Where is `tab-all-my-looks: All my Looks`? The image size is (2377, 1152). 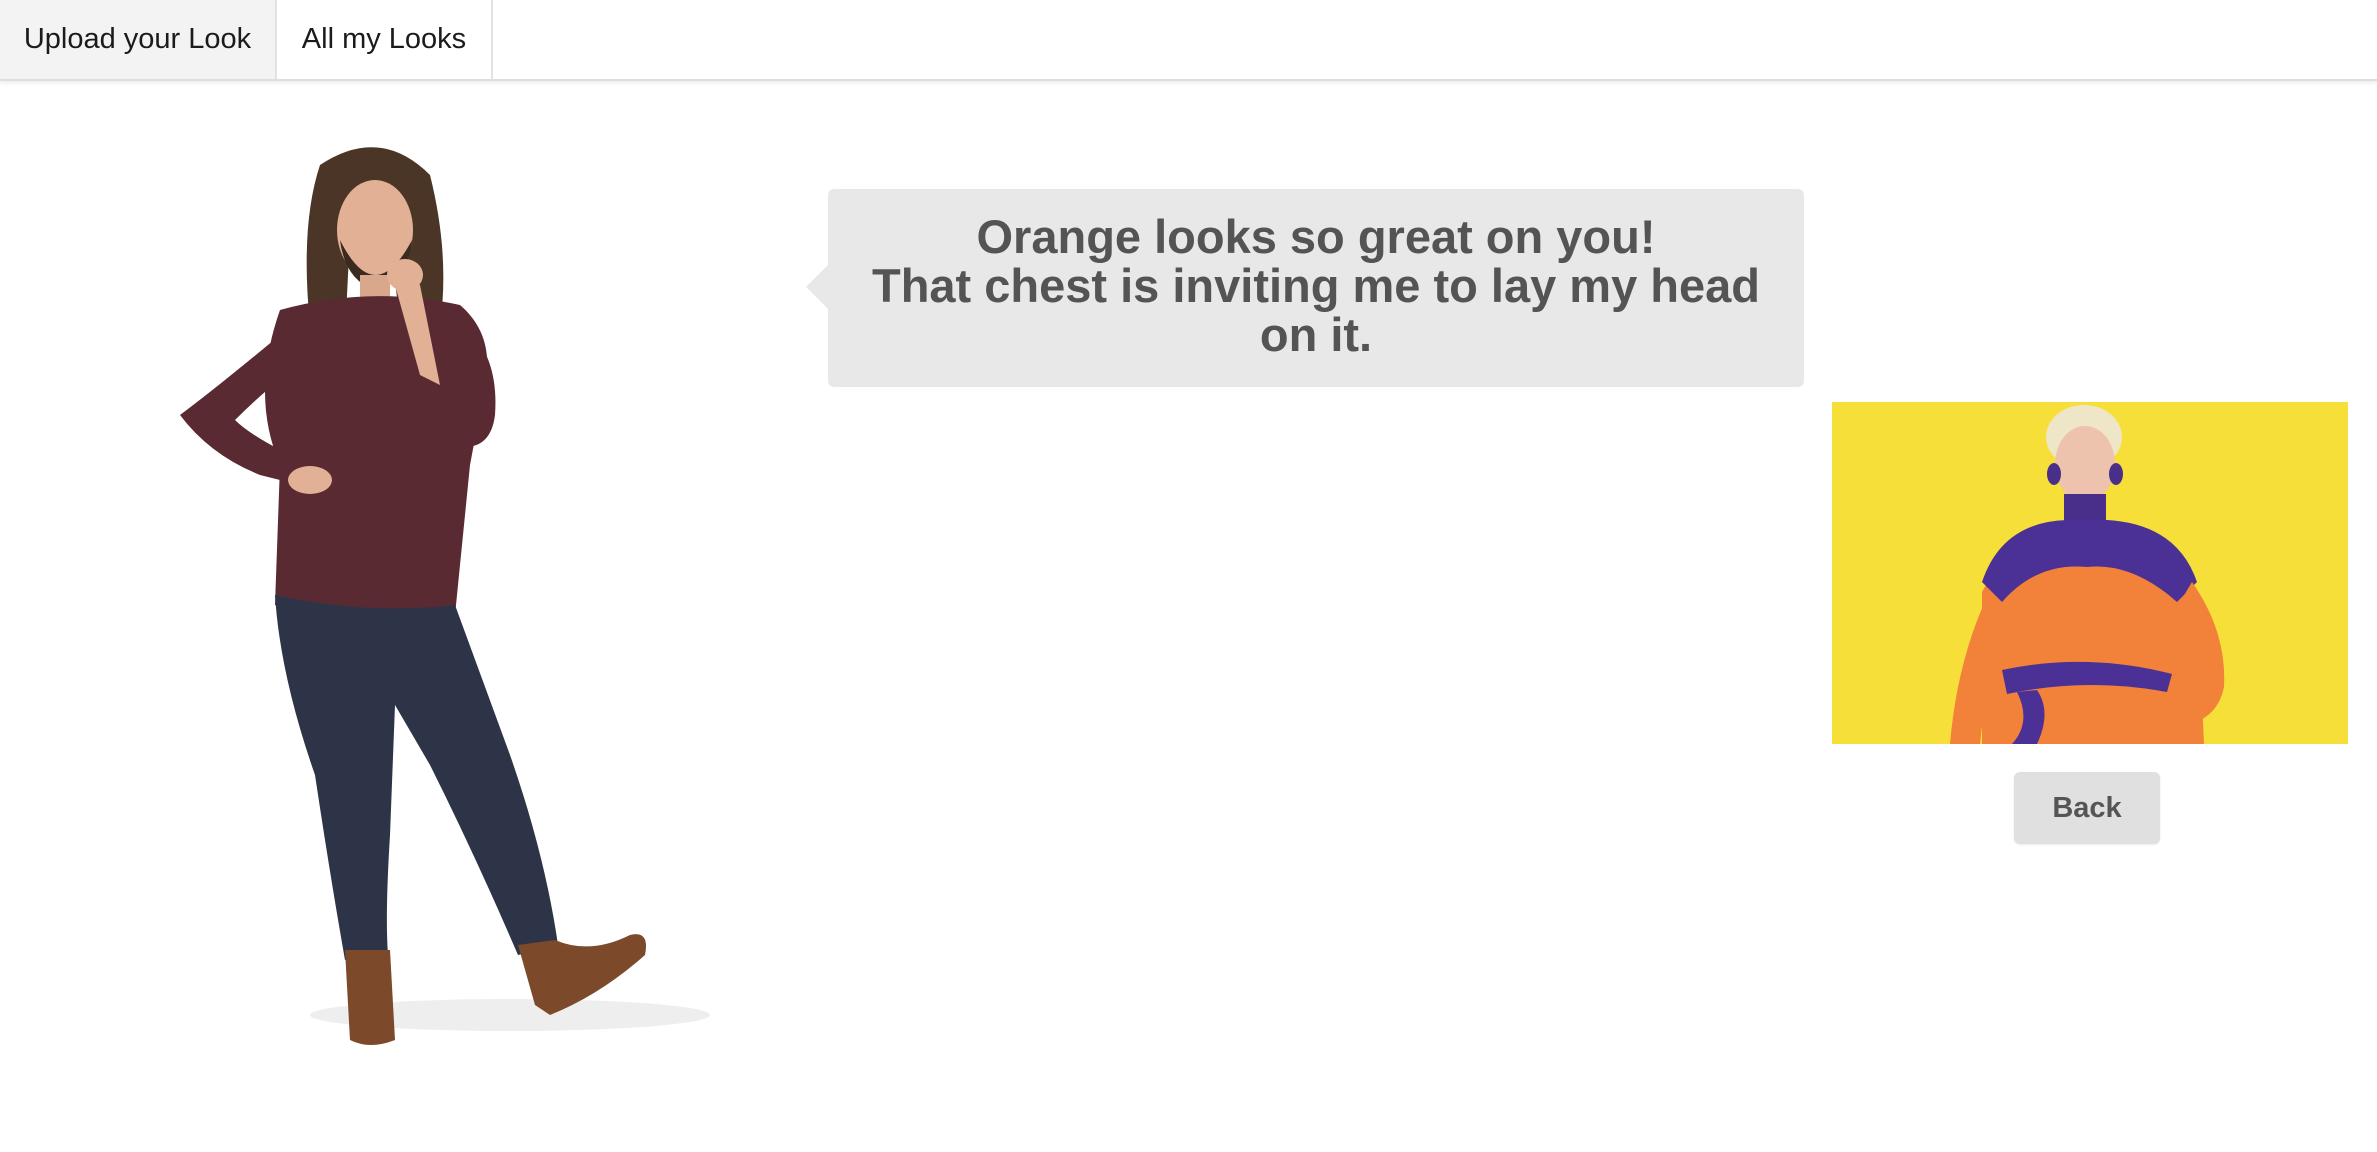
tab-all-my-looks: All my Looks is located at coordinates (385, 39).